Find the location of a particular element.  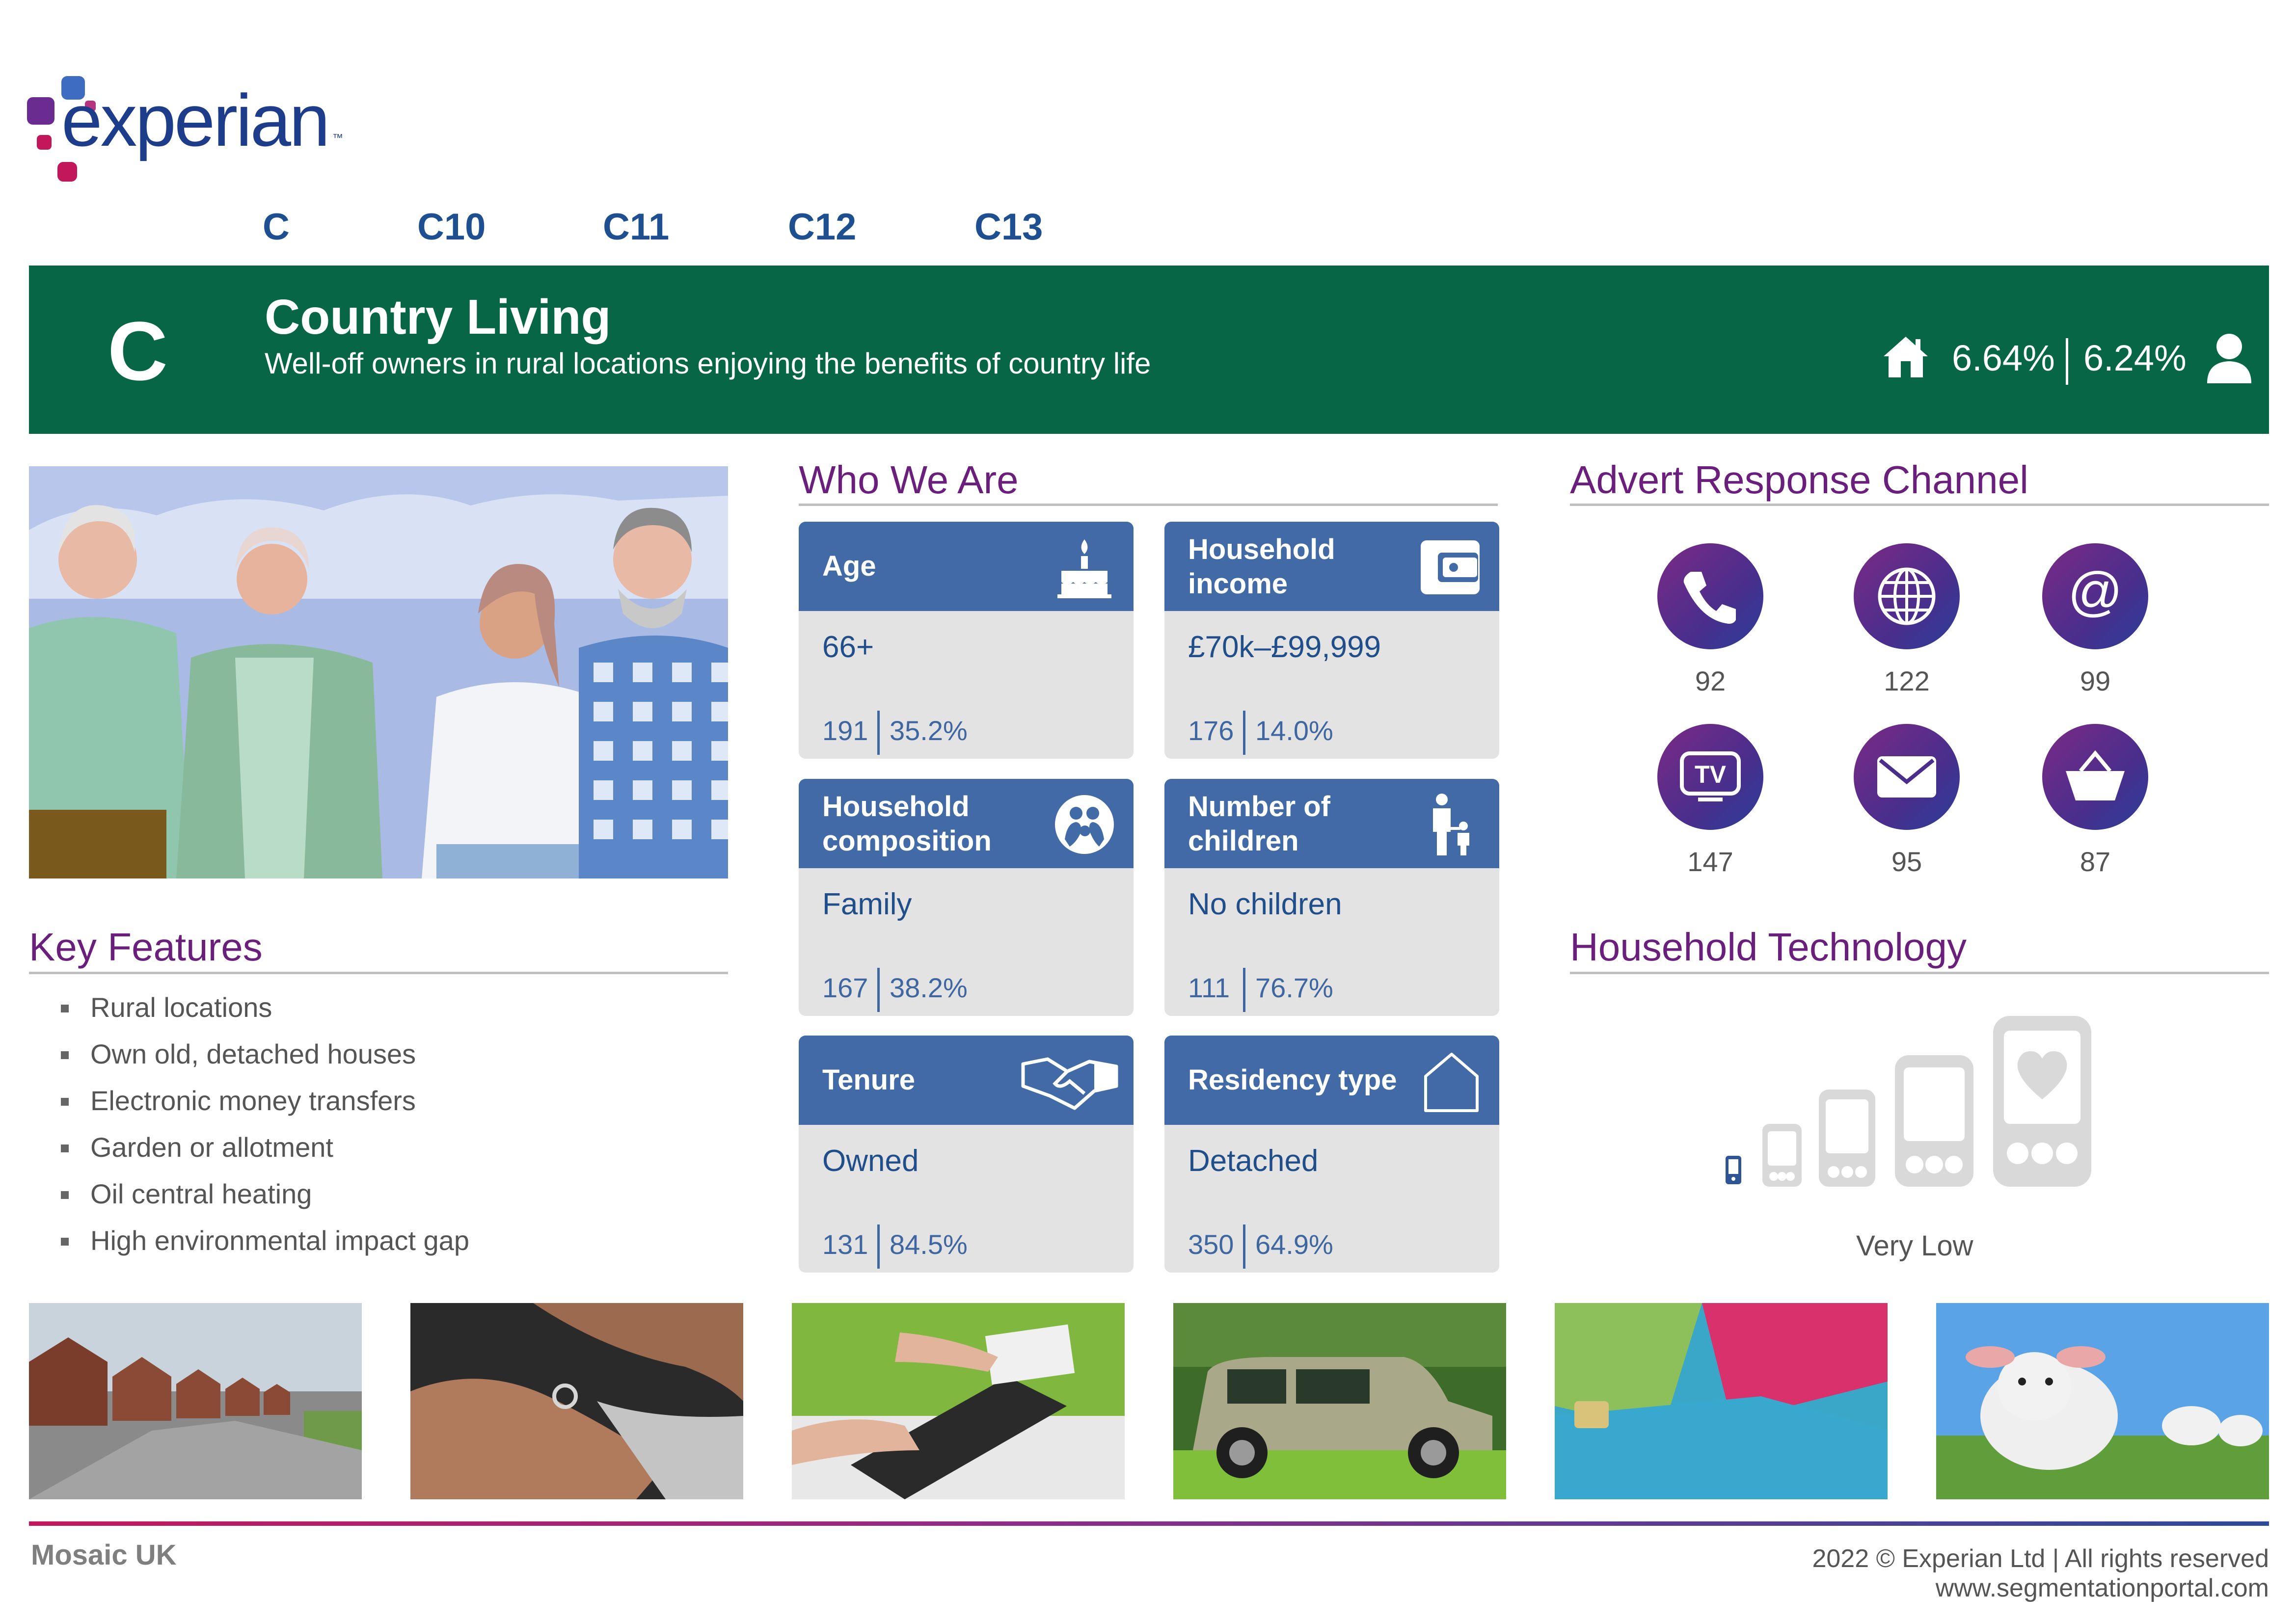

card-header: Residency type is located at coordinates (1331, 1080).